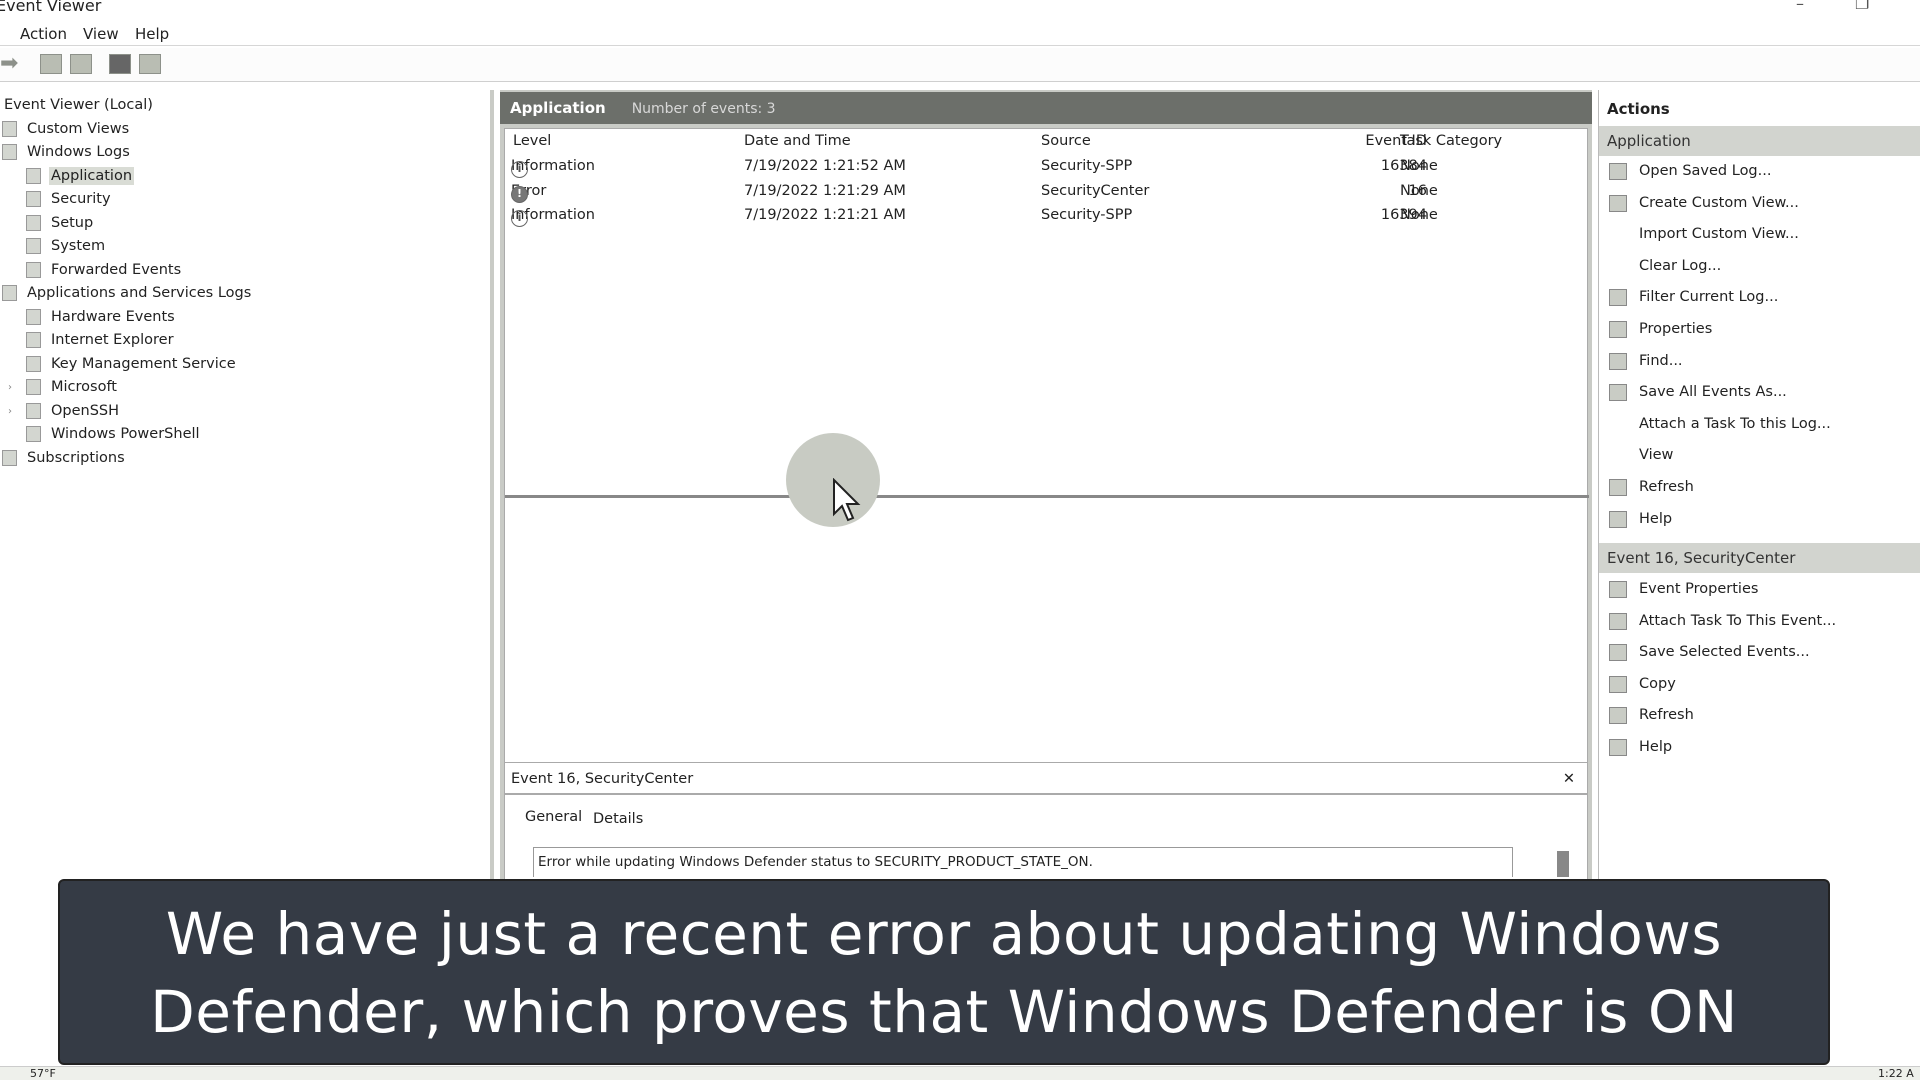 Image resolution: width=1920 pixels, height=1080 pixels. What do you see at coordinates (1800, 6) in the screenshot?
I see `minimize-button: –` at bounding box center [1800, 6].